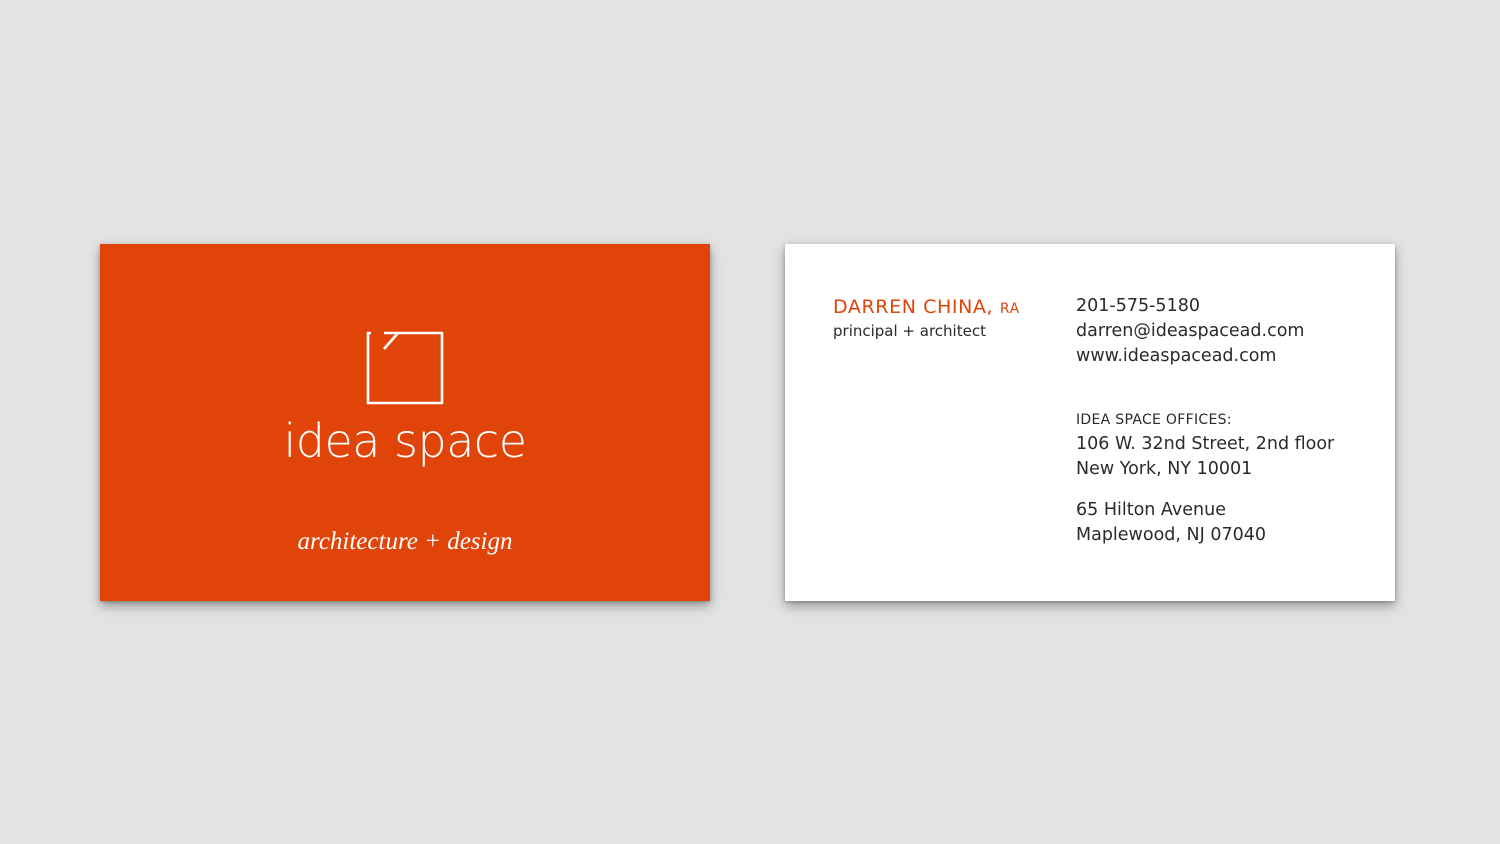 This screenshot has height=844, width=1500. I want to click on person-name-block: DARREN CHINA, RA, so click(926, 307).